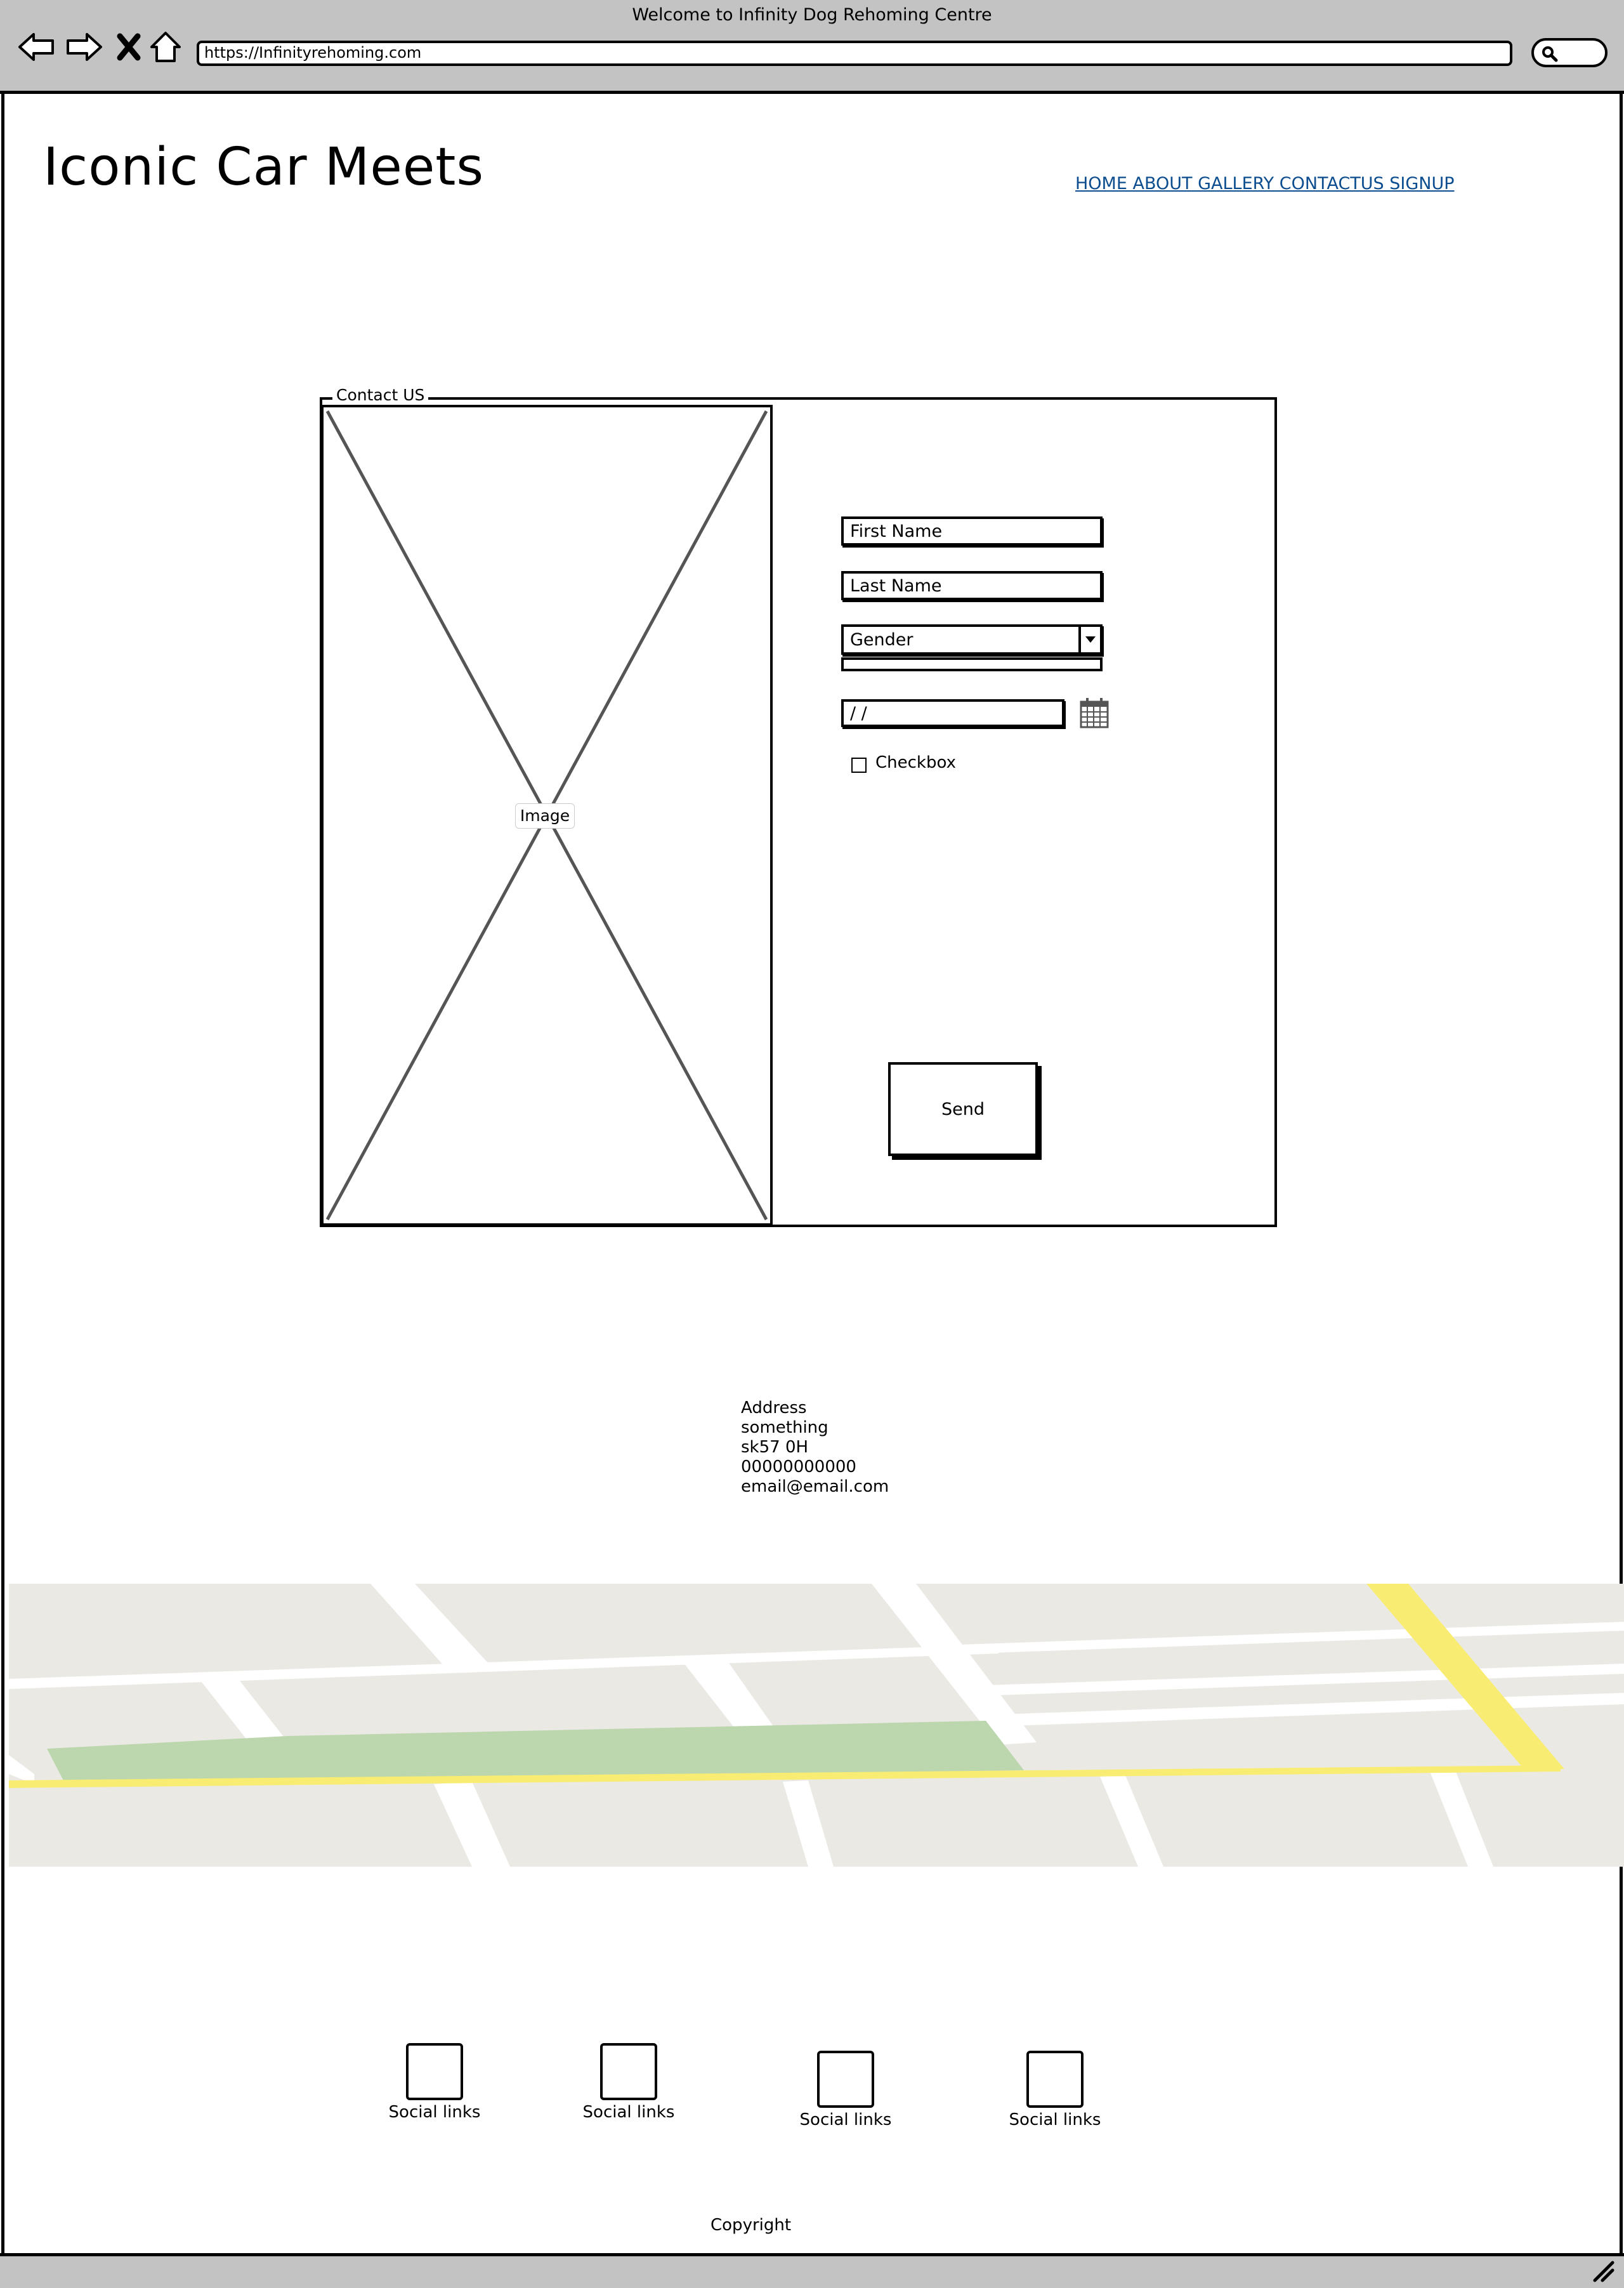 The image size is (1624, 2288). What do you see at coordinates (775, 1447) in the screenshot?
I see `address-postcode: sk57 0H` at bounding box center [775, 1447].